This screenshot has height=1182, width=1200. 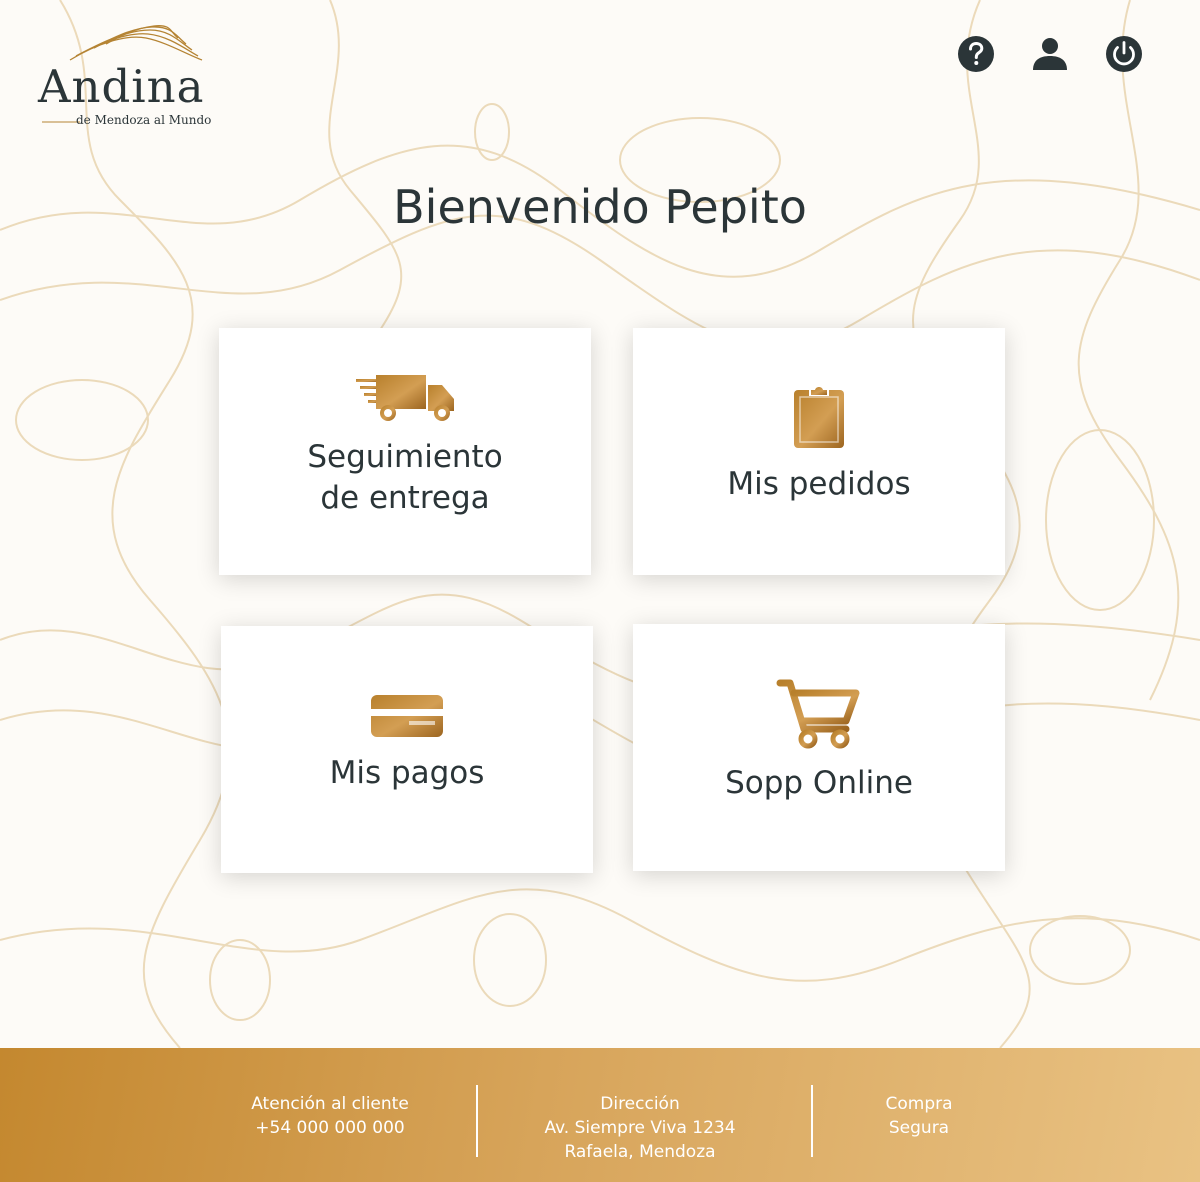 What do you see at coordinates (976, 54) in the screenshot?
I see `help-icon` at bounding box center [976, 54].